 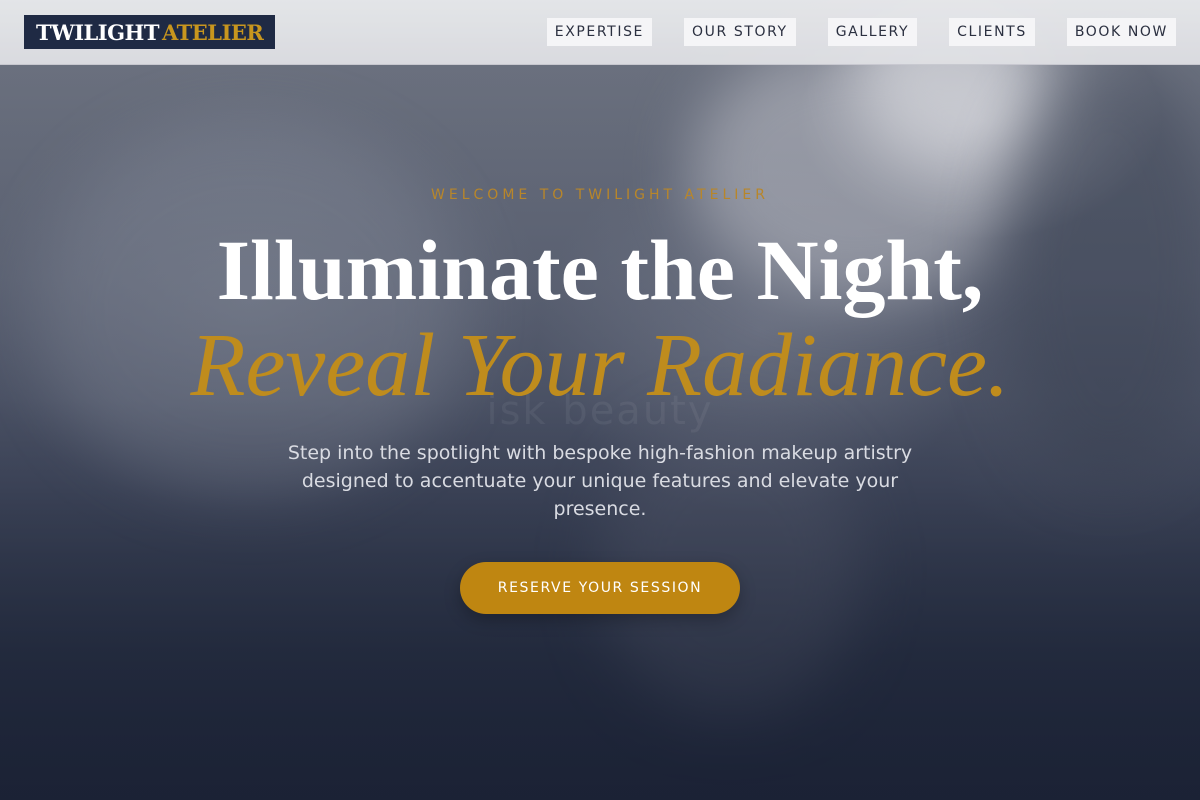 What do you see at coordinates (872, 32) in the screenshot?
I see `nav-item-gallery: GALLERY` at bounding box center [872, 32].